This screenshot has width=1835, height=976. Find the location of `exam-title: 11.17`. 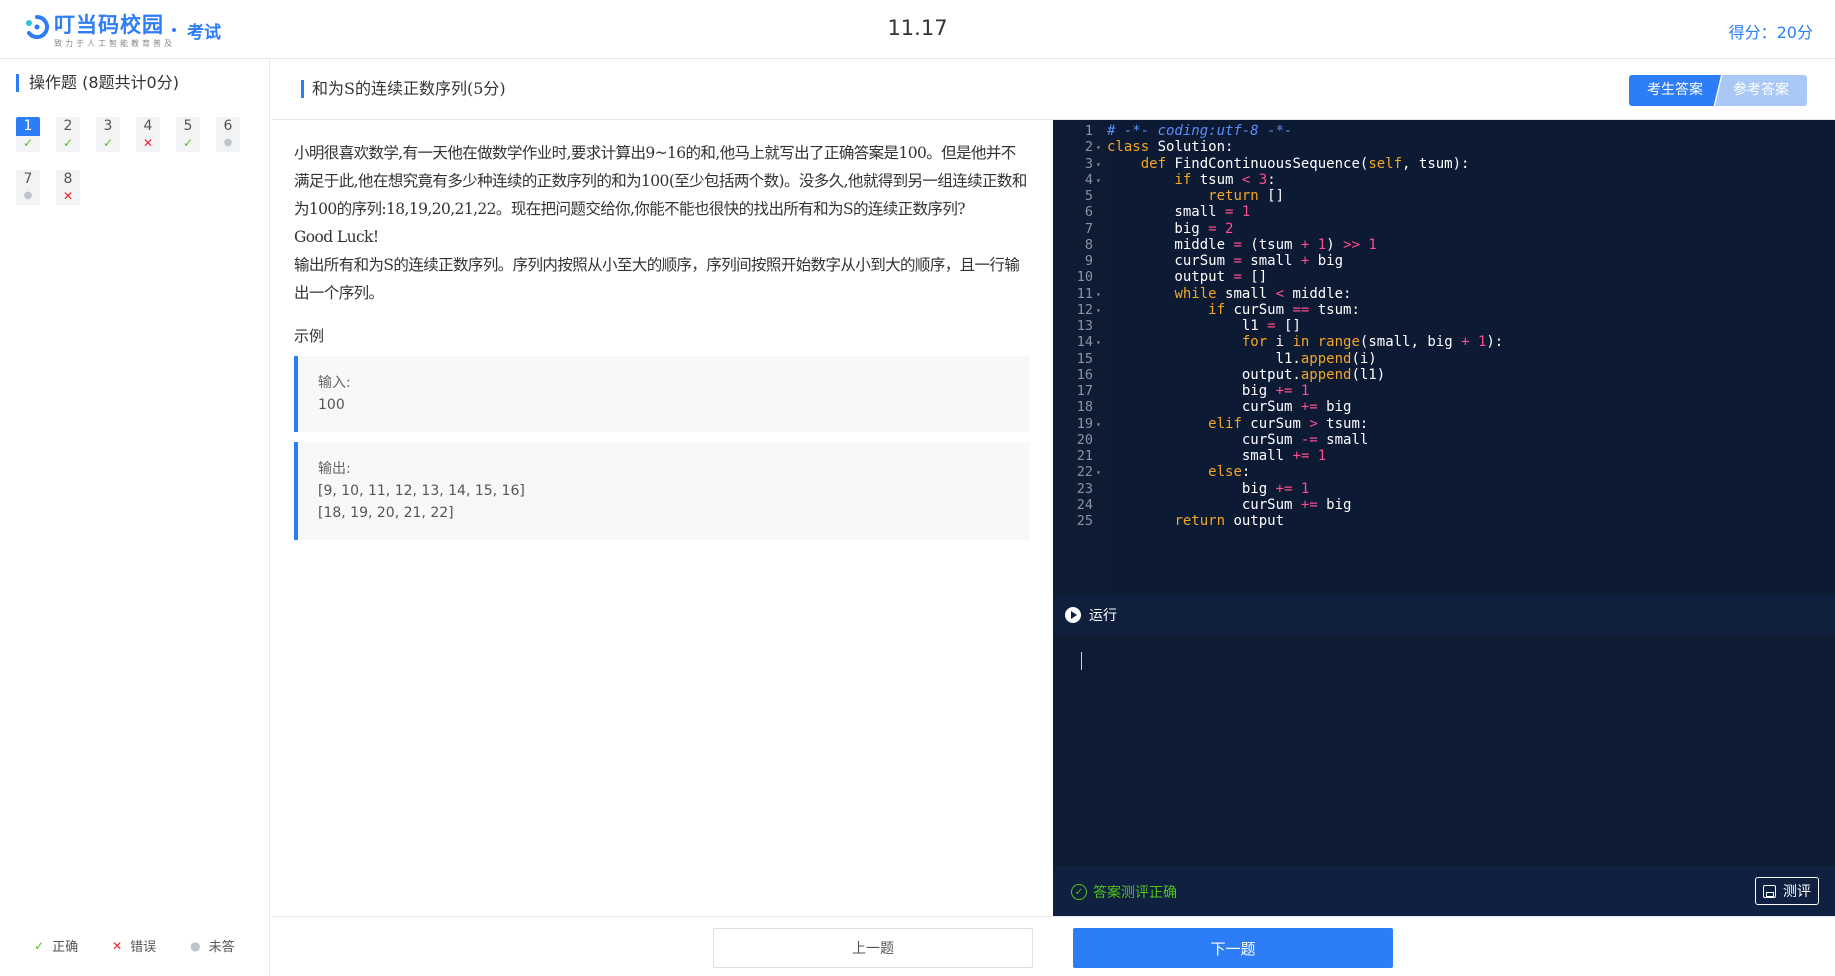

exam-title: 11.17 is located at coordinates (917, 28).